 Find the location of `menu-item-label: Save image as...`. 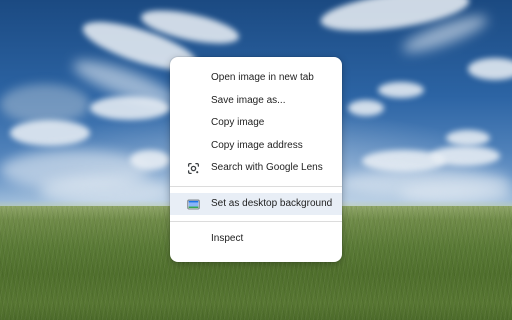

menu-item-label: Save image as... is located at coordinates (248, 100).